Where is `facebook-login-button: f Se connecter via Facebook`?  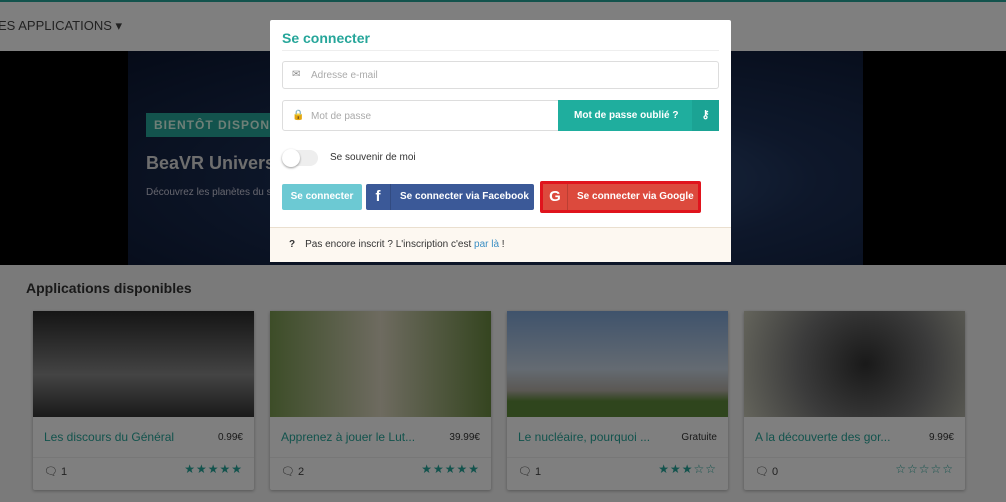
facebook-login-button: f Se connecter via Facebook is located at coordinates (450, 197).